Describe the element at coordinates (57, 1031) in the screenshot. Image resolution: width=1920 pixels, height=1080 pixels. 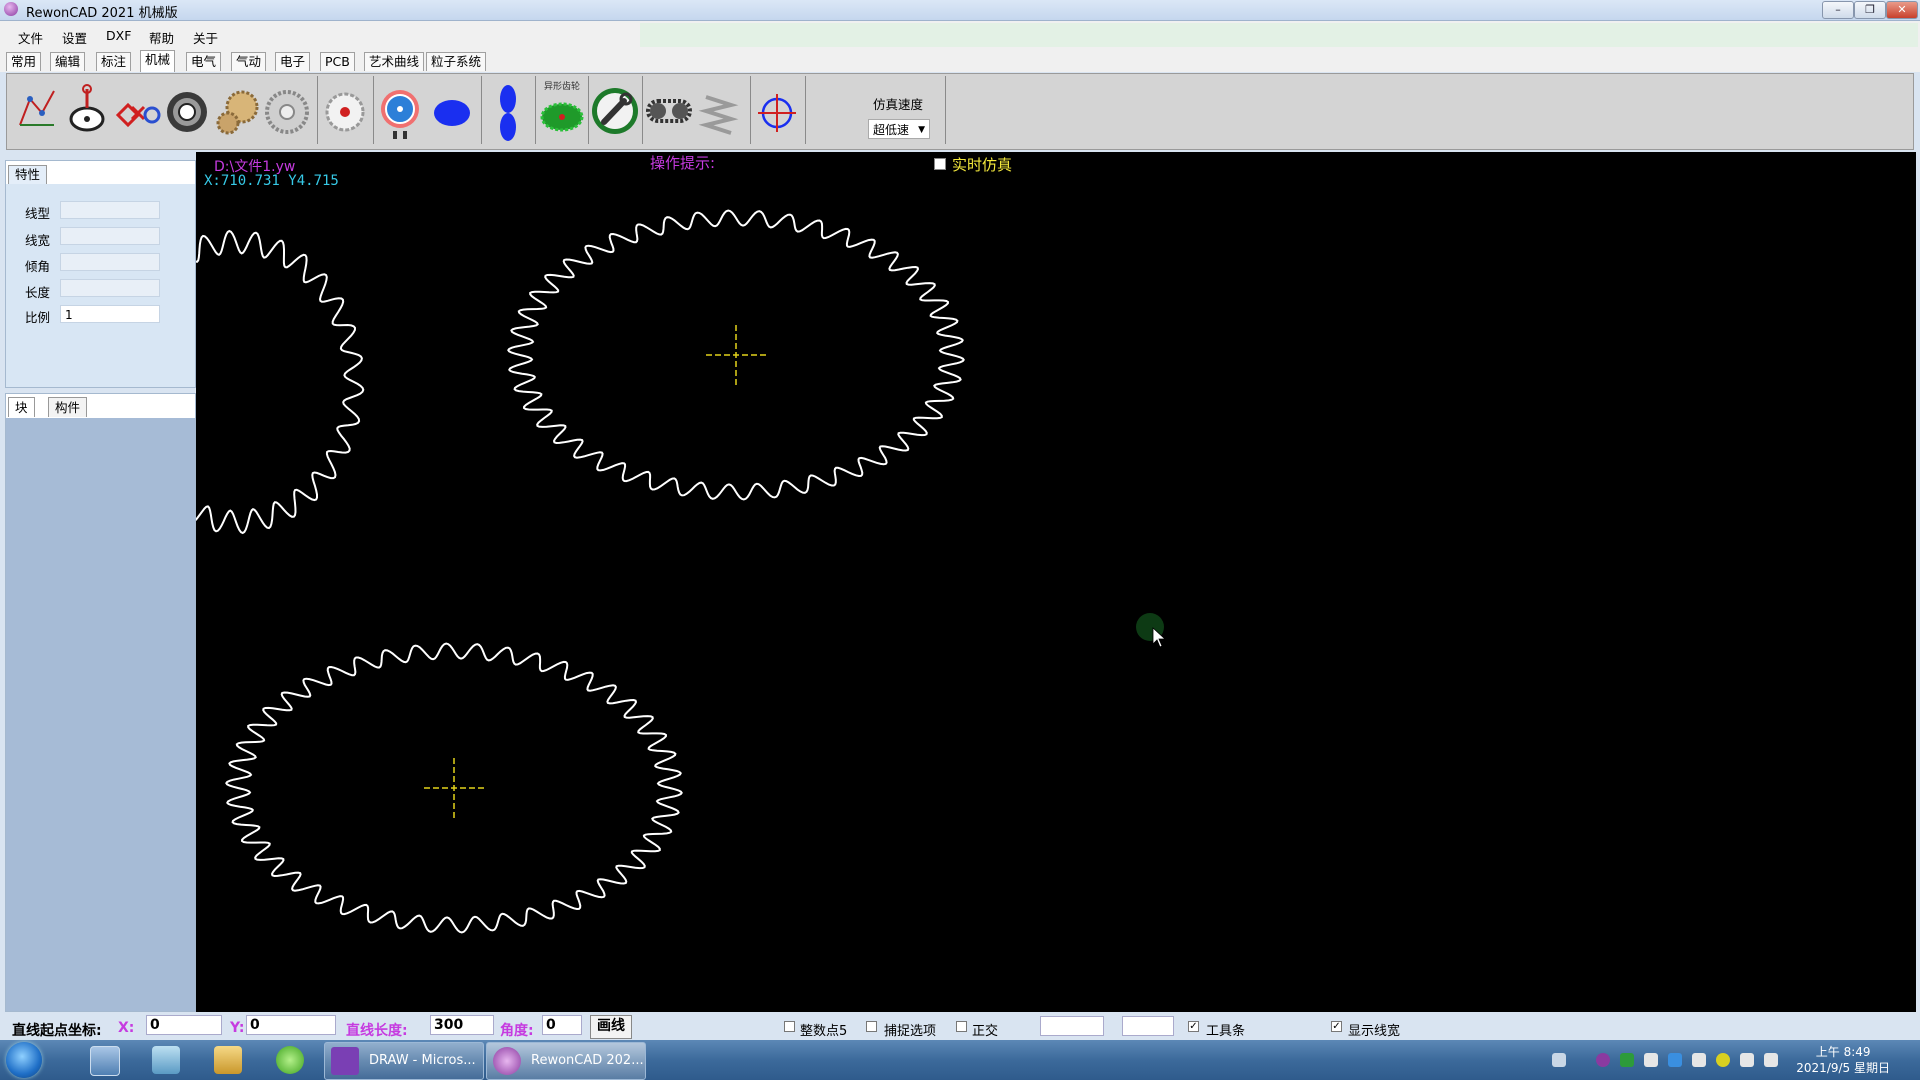
I see `line-start-label: 直线起点坐标:` at that location.